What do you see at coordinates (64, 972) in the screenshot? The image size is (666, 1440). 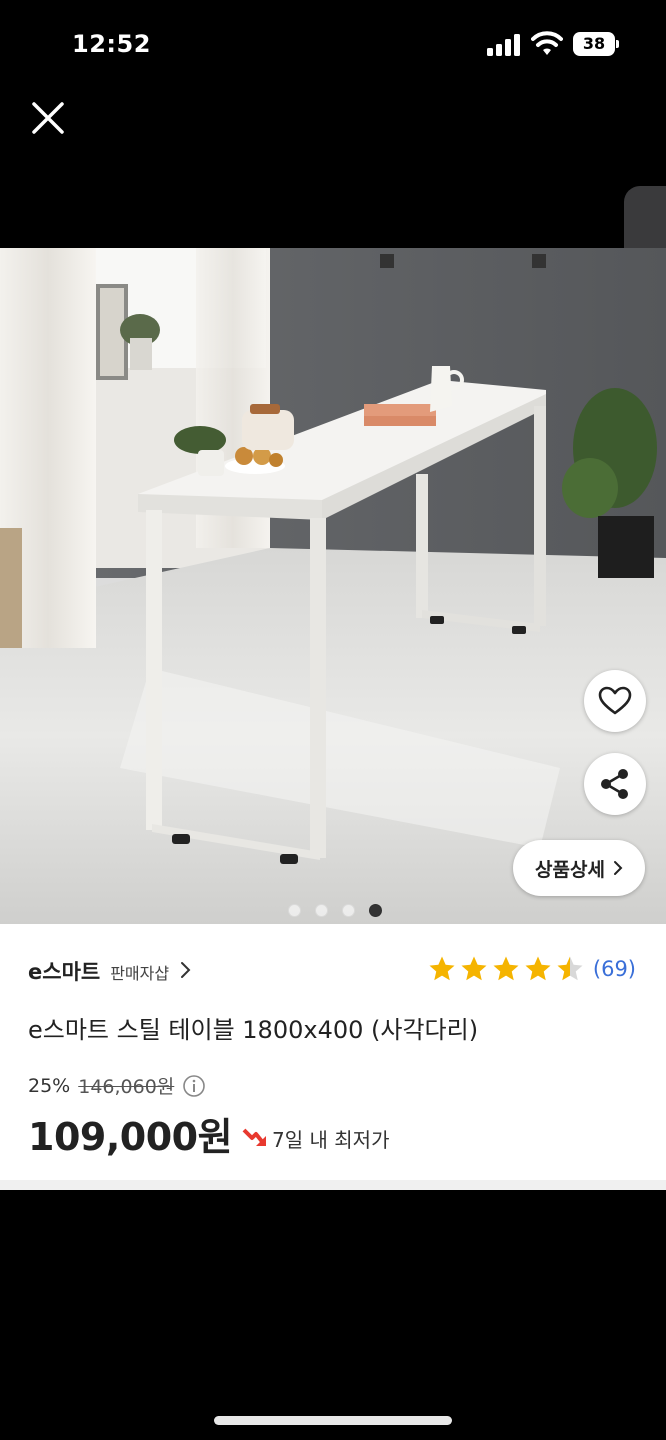 I see `seller-name: e스마트` at bounding box center [64, 972].